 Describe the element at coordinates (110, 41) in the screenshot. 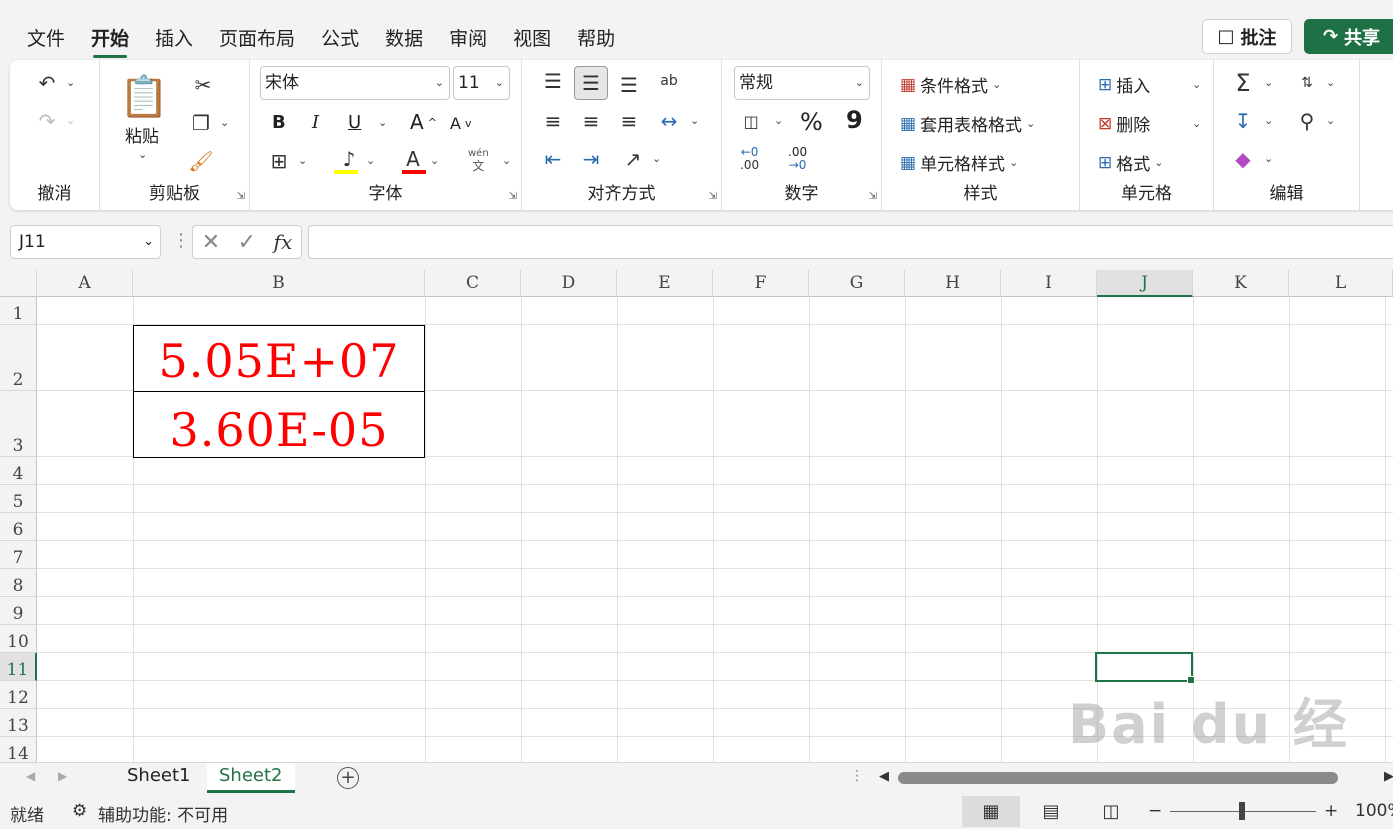

I see `tab-home: 开始` at that location.